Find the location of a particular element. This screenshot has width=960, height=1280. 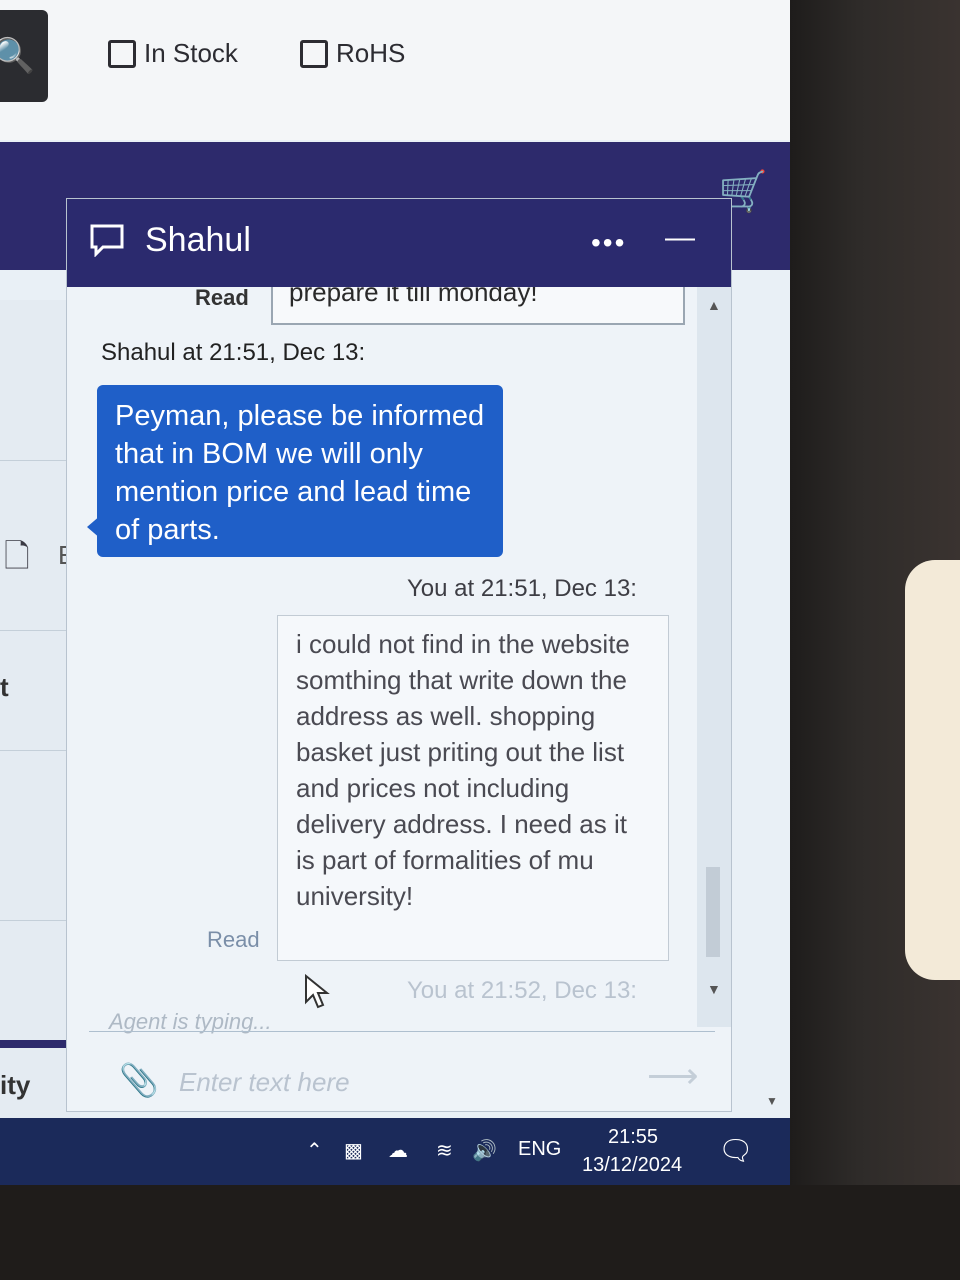

background-wall is located at coordinates (932, 770).